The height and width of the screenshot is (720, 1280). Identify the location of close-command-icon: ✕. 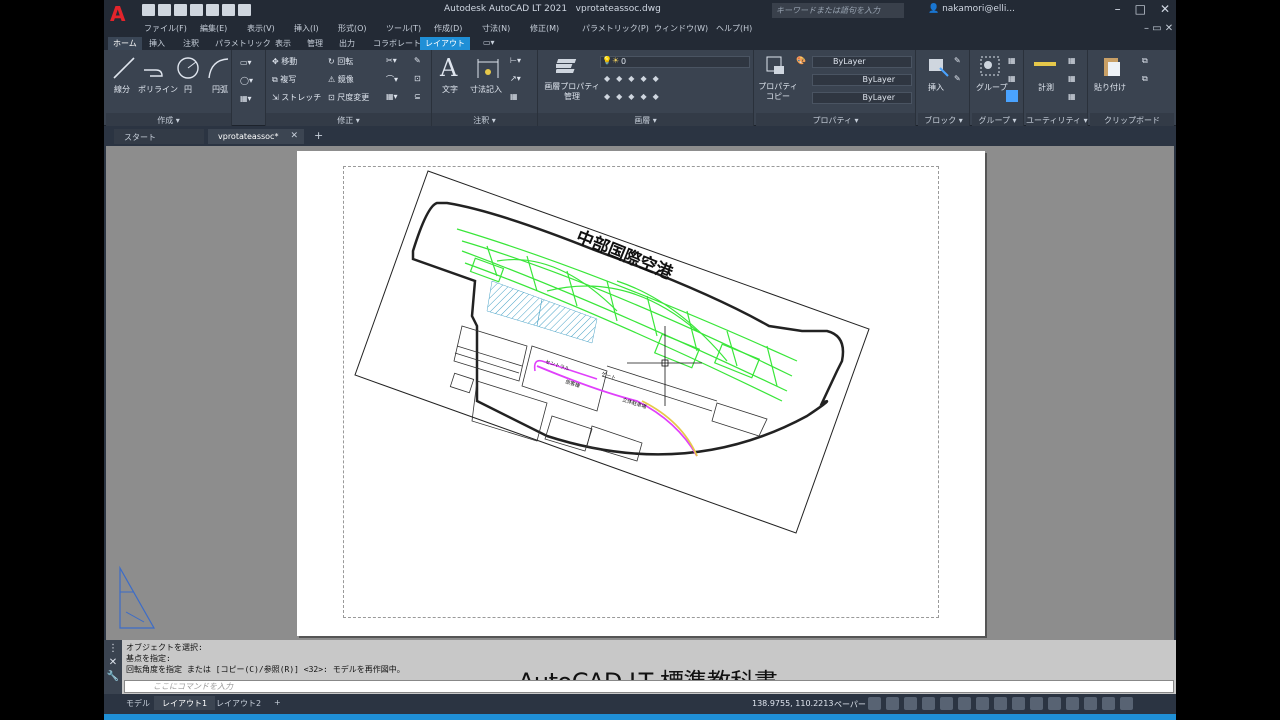
(113, 662).